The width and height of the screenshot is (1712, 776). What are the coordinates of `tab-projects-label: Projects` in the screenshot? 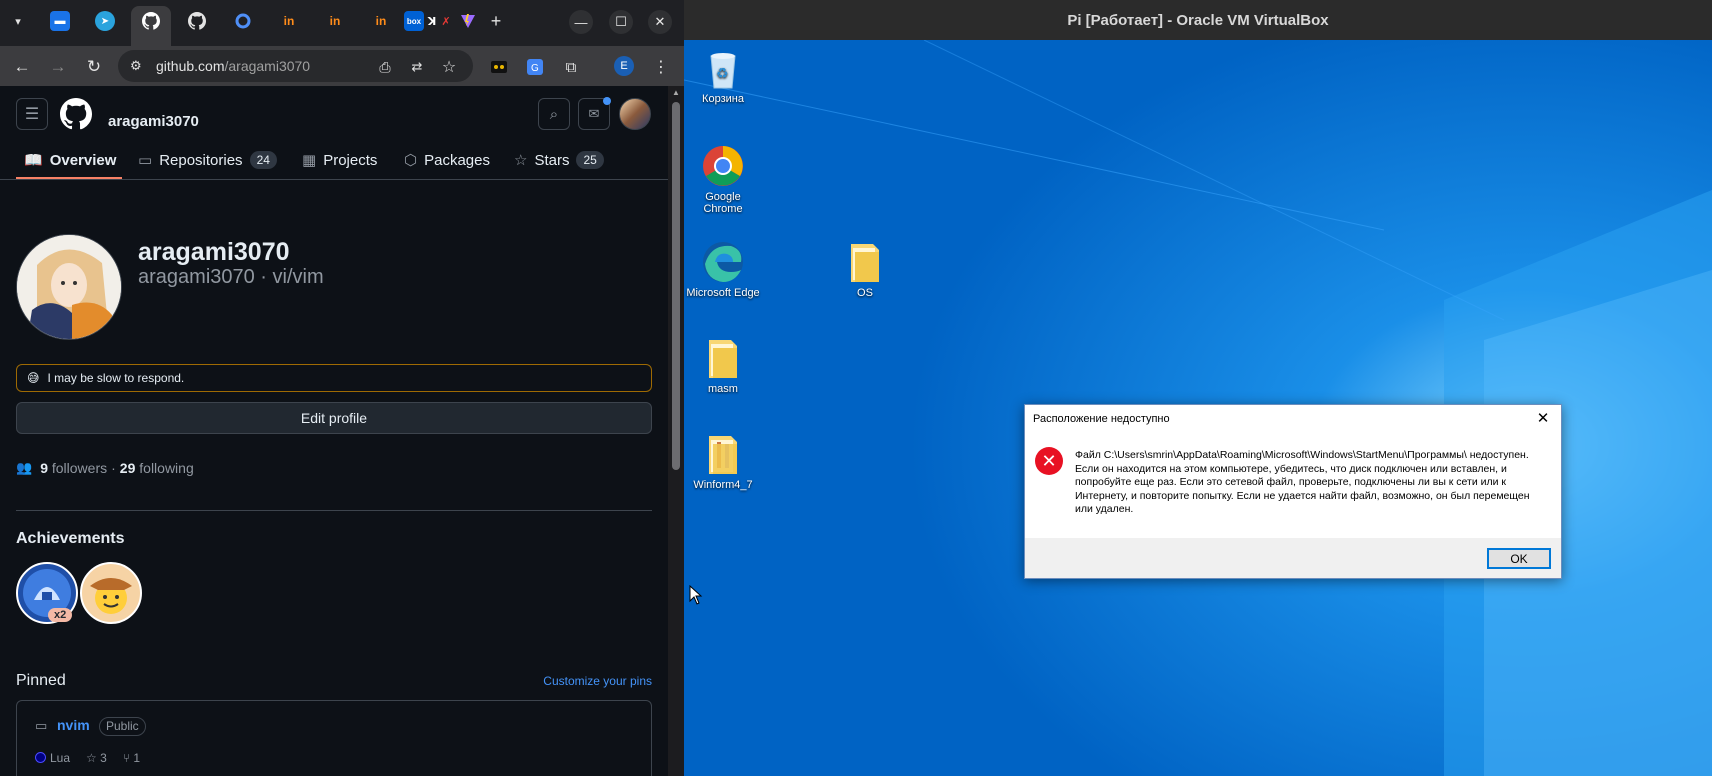 It's located at (350, 160).